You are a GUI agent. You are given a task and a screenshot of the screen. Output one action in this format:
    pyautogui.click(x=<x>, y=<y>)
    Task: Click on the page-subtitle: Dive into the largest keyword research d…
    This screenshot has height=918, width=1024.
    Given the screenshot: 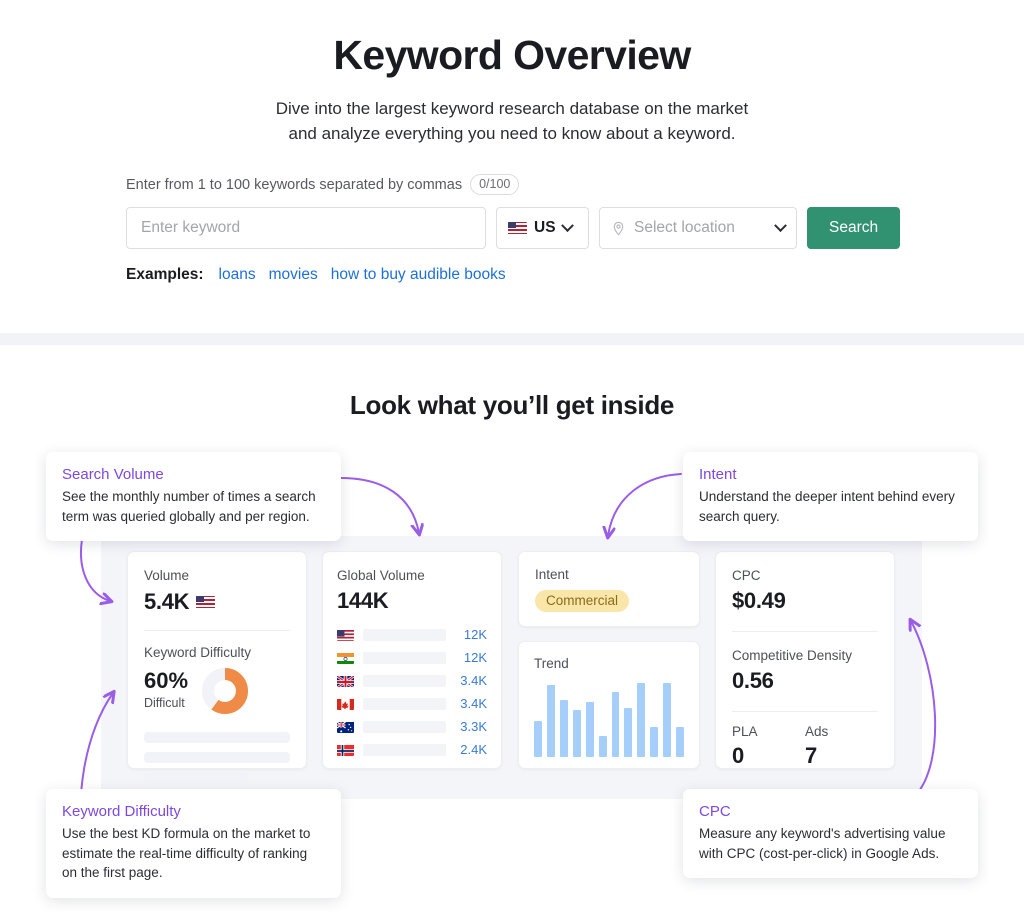 What is the action you would take?
    pyautogui.click(x=512, y=121)
    